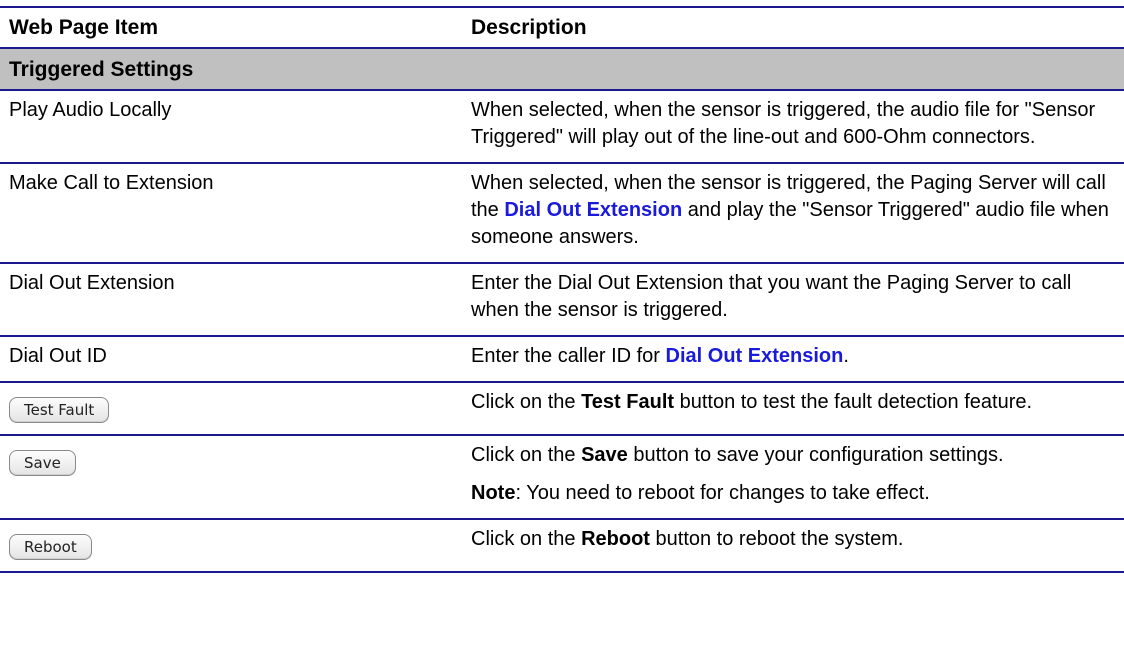 The height and width of the screenshot is (652, 1124). What do you see at coordinates (235, 406) in the screenshot?
I see `item-button-cell: Test Fault` at bounding box center [235, 406].